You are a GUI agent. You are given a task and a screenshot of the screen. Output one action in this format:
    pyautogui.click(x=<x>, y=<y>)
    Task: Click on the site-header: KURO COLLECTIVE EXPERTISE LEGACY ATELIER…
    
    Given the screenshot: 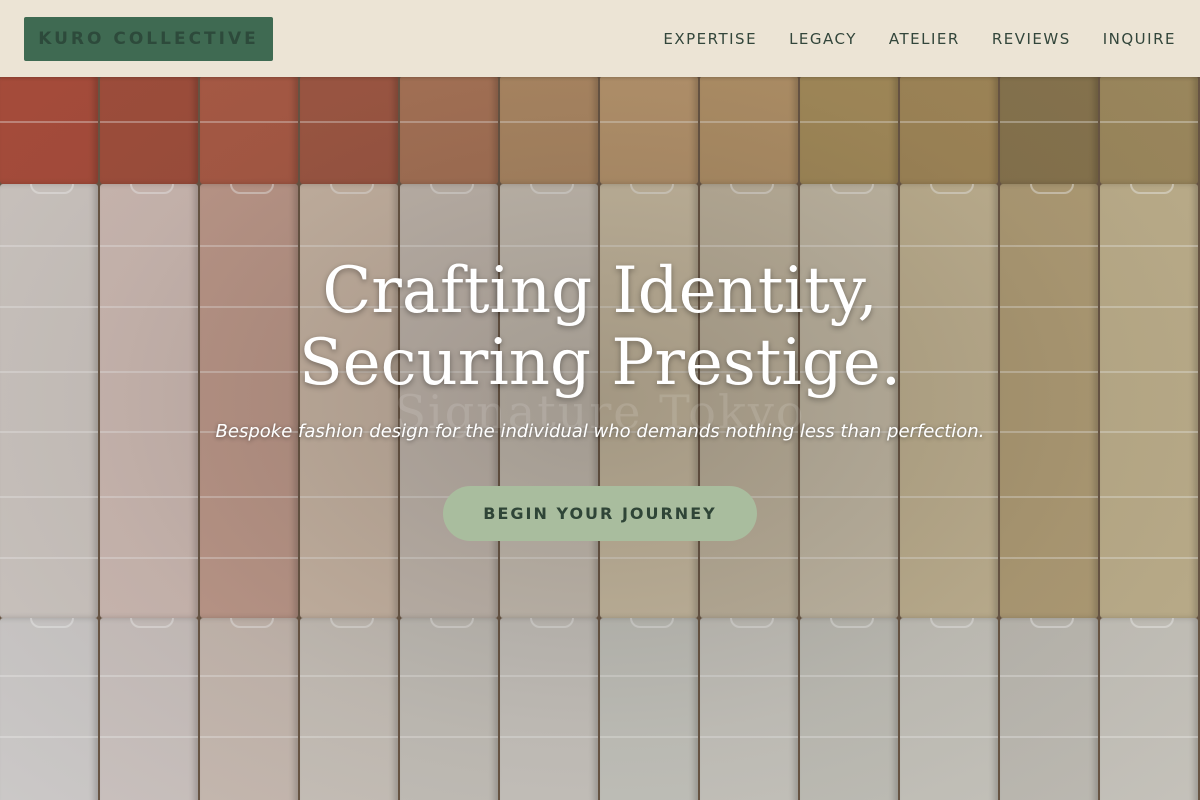 What is the action you would take?
    pyautogui.click(x=600, y=38)
    